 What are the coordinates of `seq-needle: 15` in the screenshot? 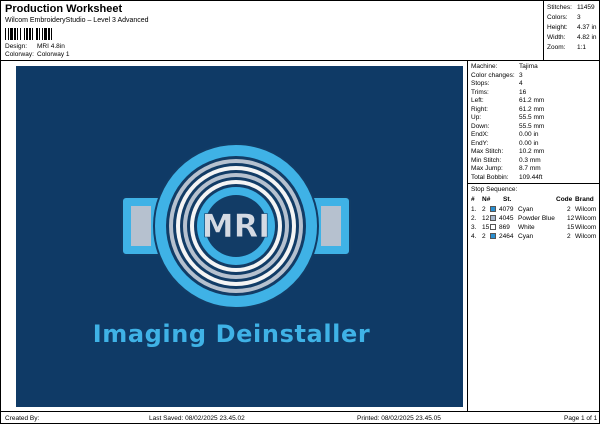 It's located at (486, 227).